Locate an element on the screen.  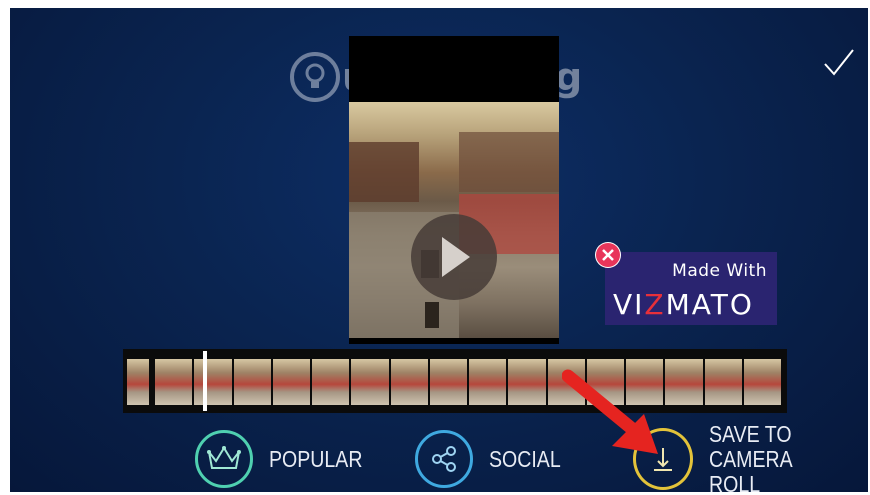
play-icon is located at coordinates (454, 257).